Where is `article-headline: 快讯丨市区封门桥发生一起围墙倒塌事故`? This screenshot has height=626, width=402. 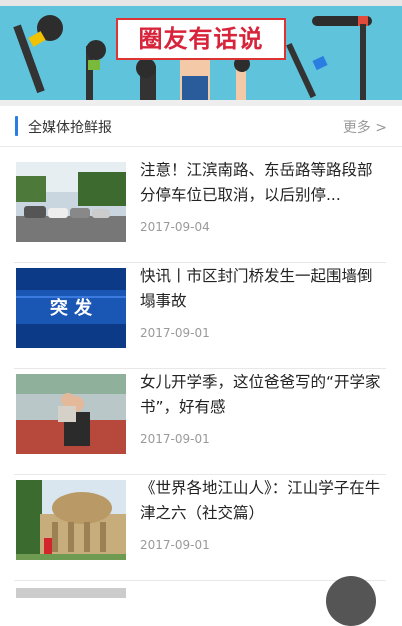
article-headline: 快讯丨市区封门桥发生一起围墙倒塌事故 is located at coordinates (256, 288).